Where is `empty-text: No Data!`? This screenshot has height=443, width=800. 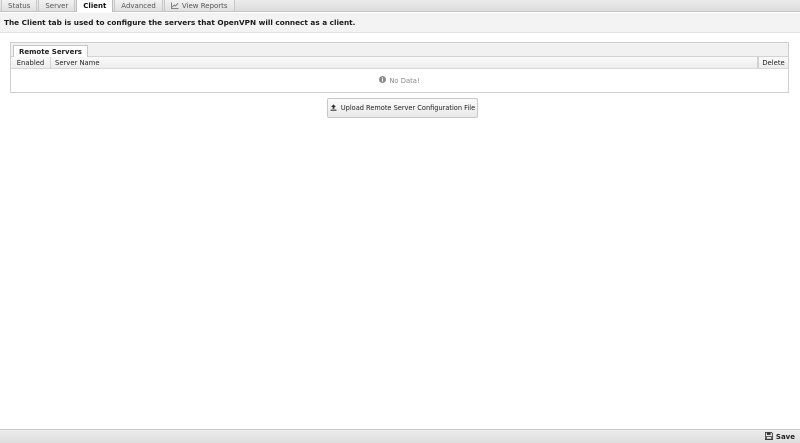 empty-text: No Data! is located at coordinates (404, 80).